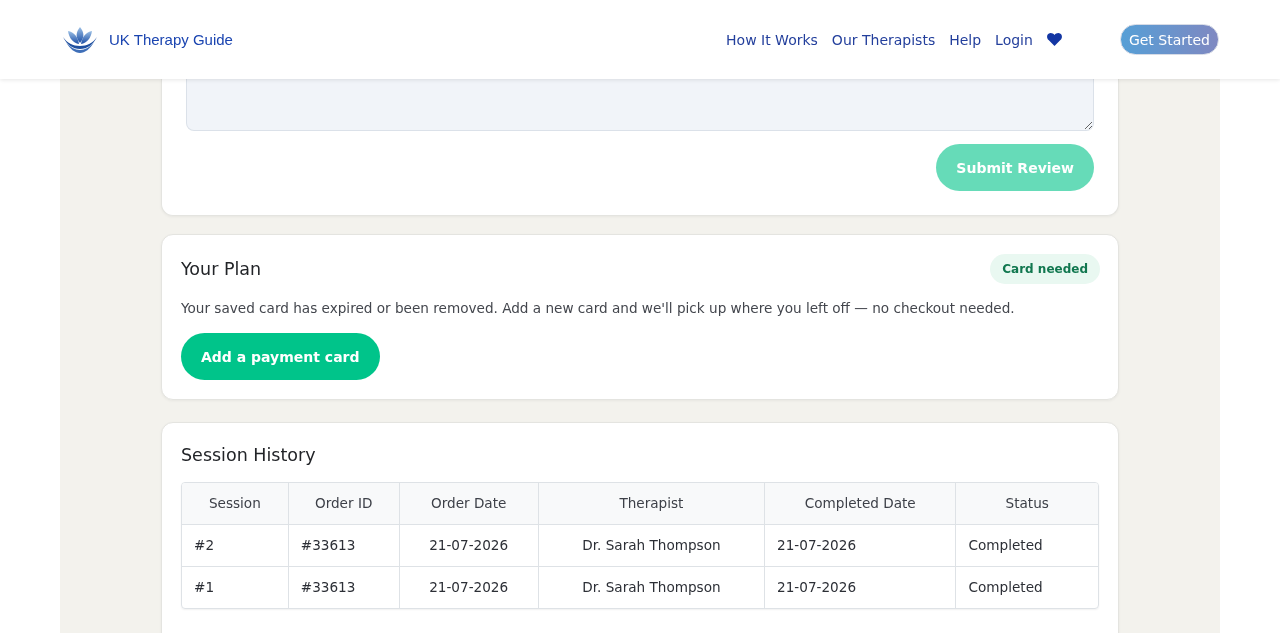 The image size is (1280, 633). I want to click on card-title: Your Plan, so click(221, 269).